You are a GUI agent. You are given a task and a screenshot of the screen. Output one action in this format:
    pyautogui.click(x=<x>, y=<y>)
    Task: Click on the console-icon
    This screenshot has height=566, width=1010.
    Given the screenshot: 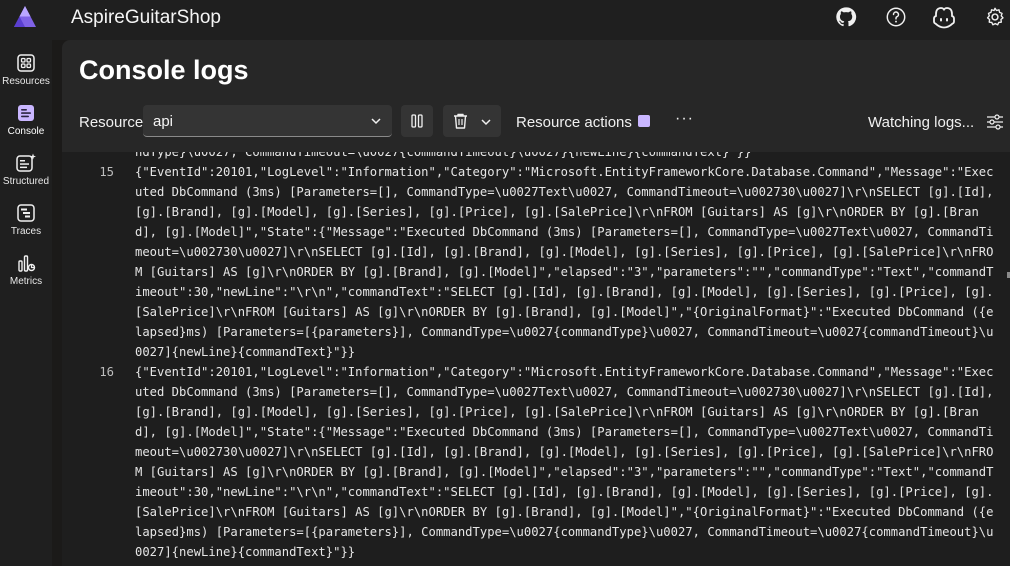 What is the action you would take?
    pyautogui.click(x=26, y=113)
    